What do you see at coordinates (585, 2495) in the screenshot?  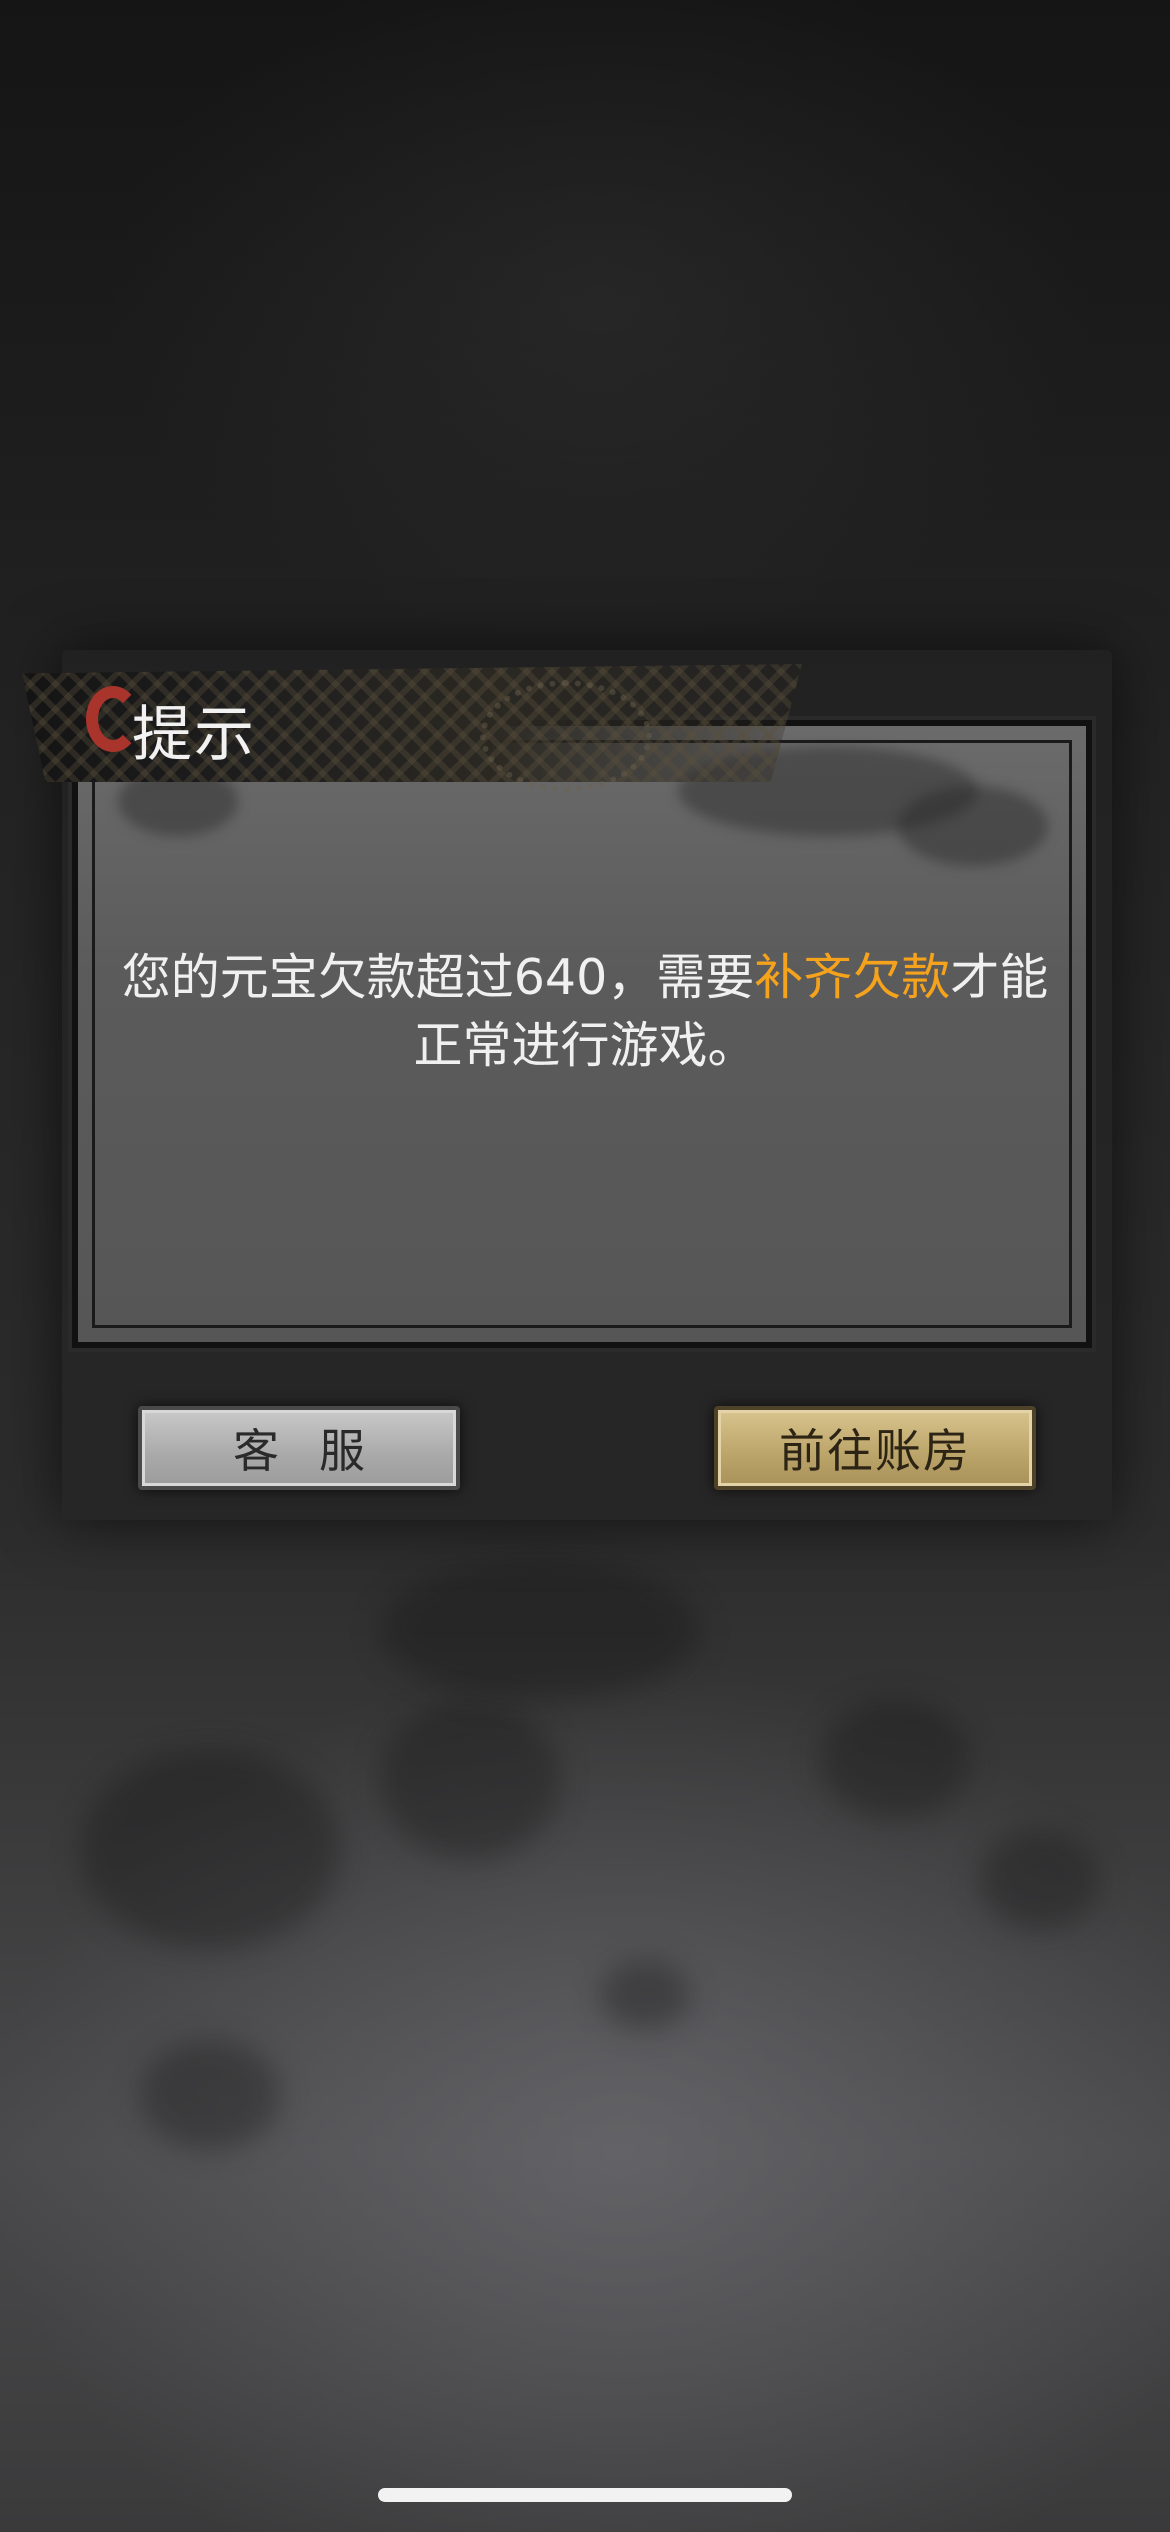 I see `home-indicator` at bounding box center [585, 2495].